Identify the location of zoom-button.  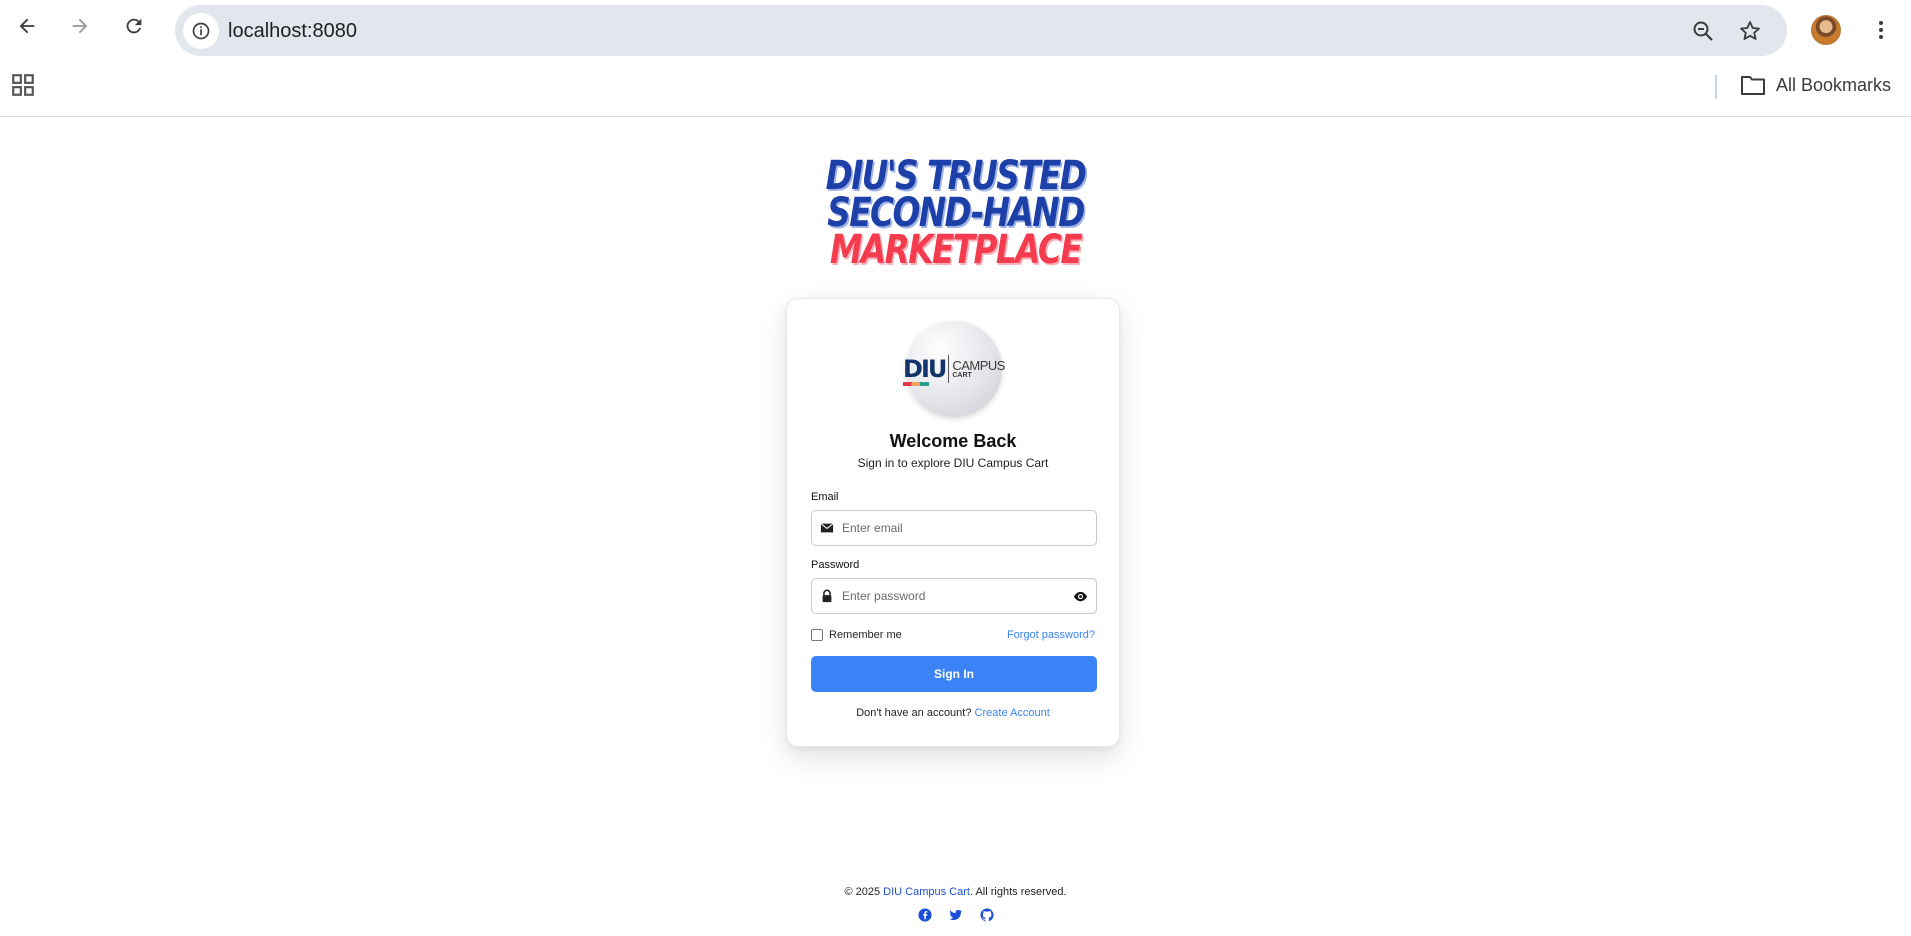
(1703, 31).